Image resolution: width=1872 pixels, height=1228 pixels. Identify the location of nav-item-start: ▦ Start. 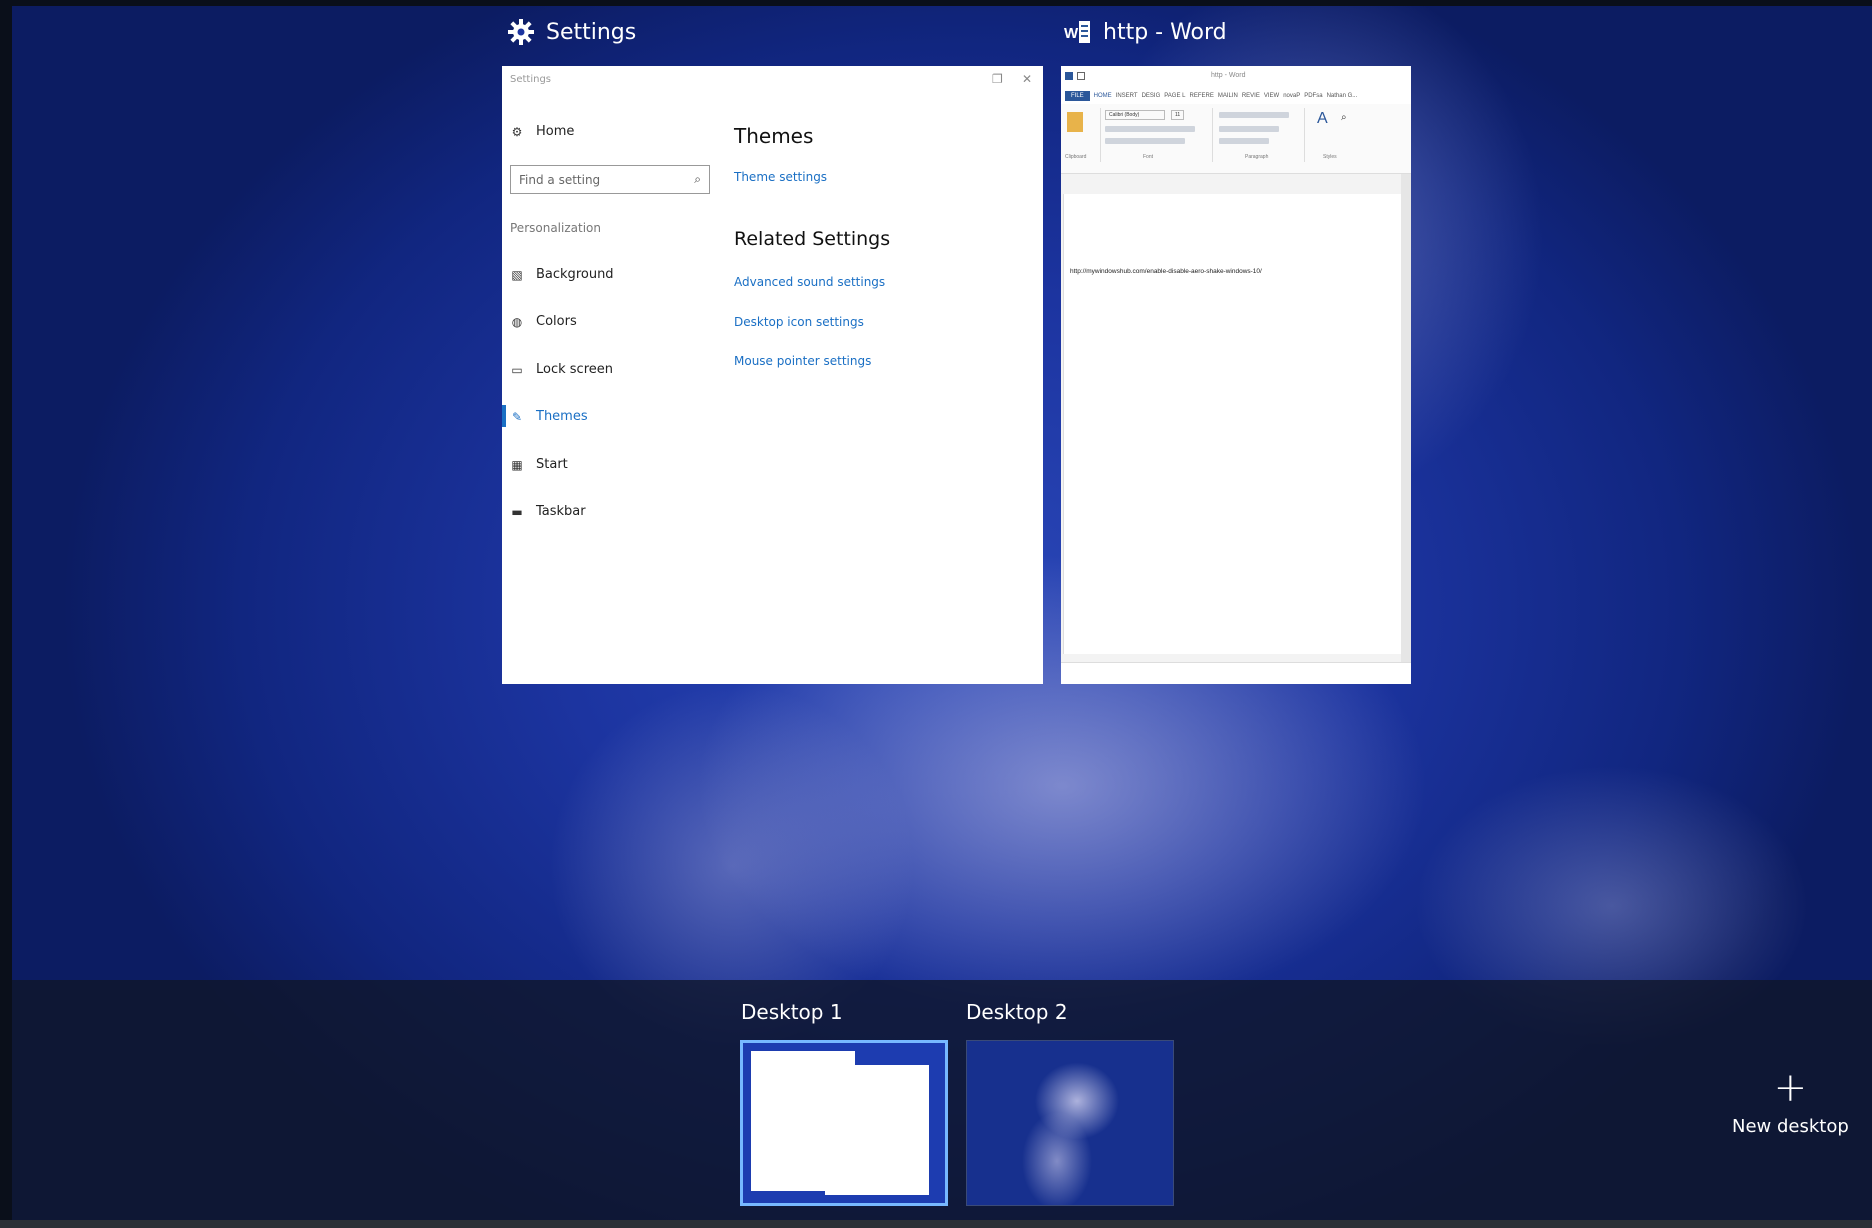
(539, 464).